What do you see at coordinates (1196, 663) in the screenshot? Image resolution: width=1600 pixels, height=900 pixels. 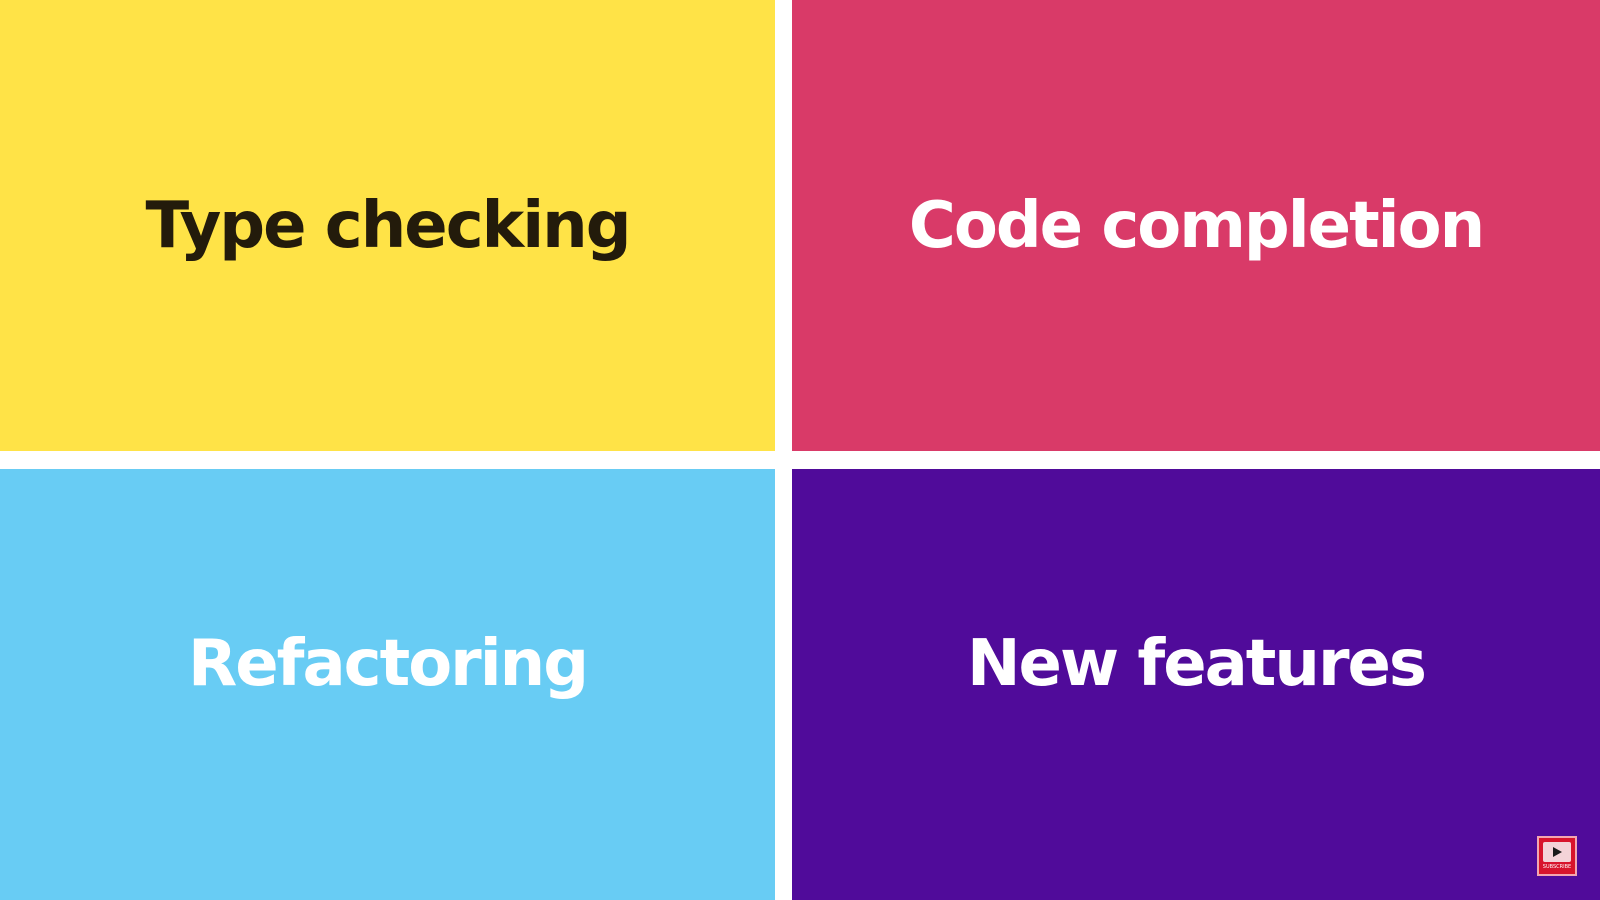 I see `tile-label: New features` at bounding box center [1196, 663].